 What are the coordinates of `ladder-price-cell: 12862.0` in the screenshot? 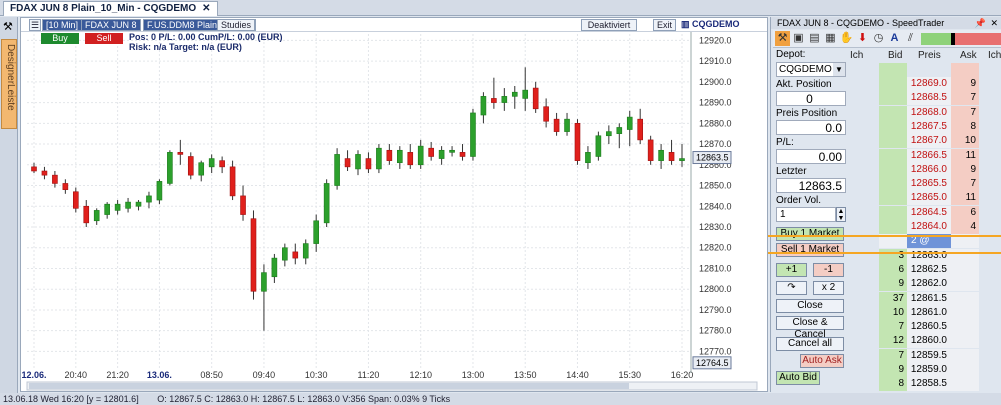 It's located at (929, 284).